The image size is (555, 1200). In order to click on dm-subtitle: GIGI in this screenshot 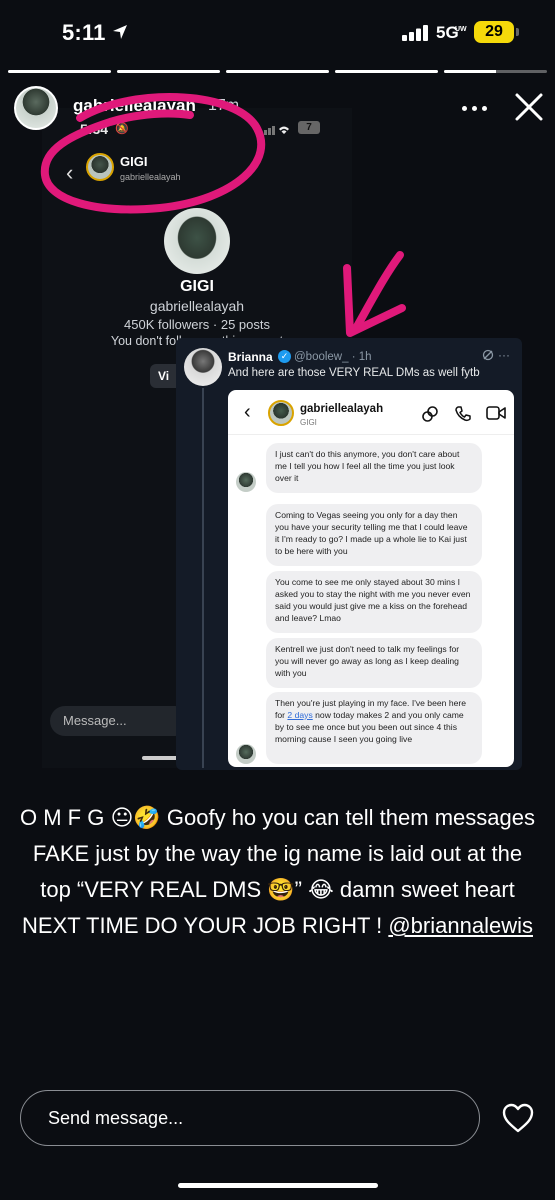, I will do `click(308, 422)`.